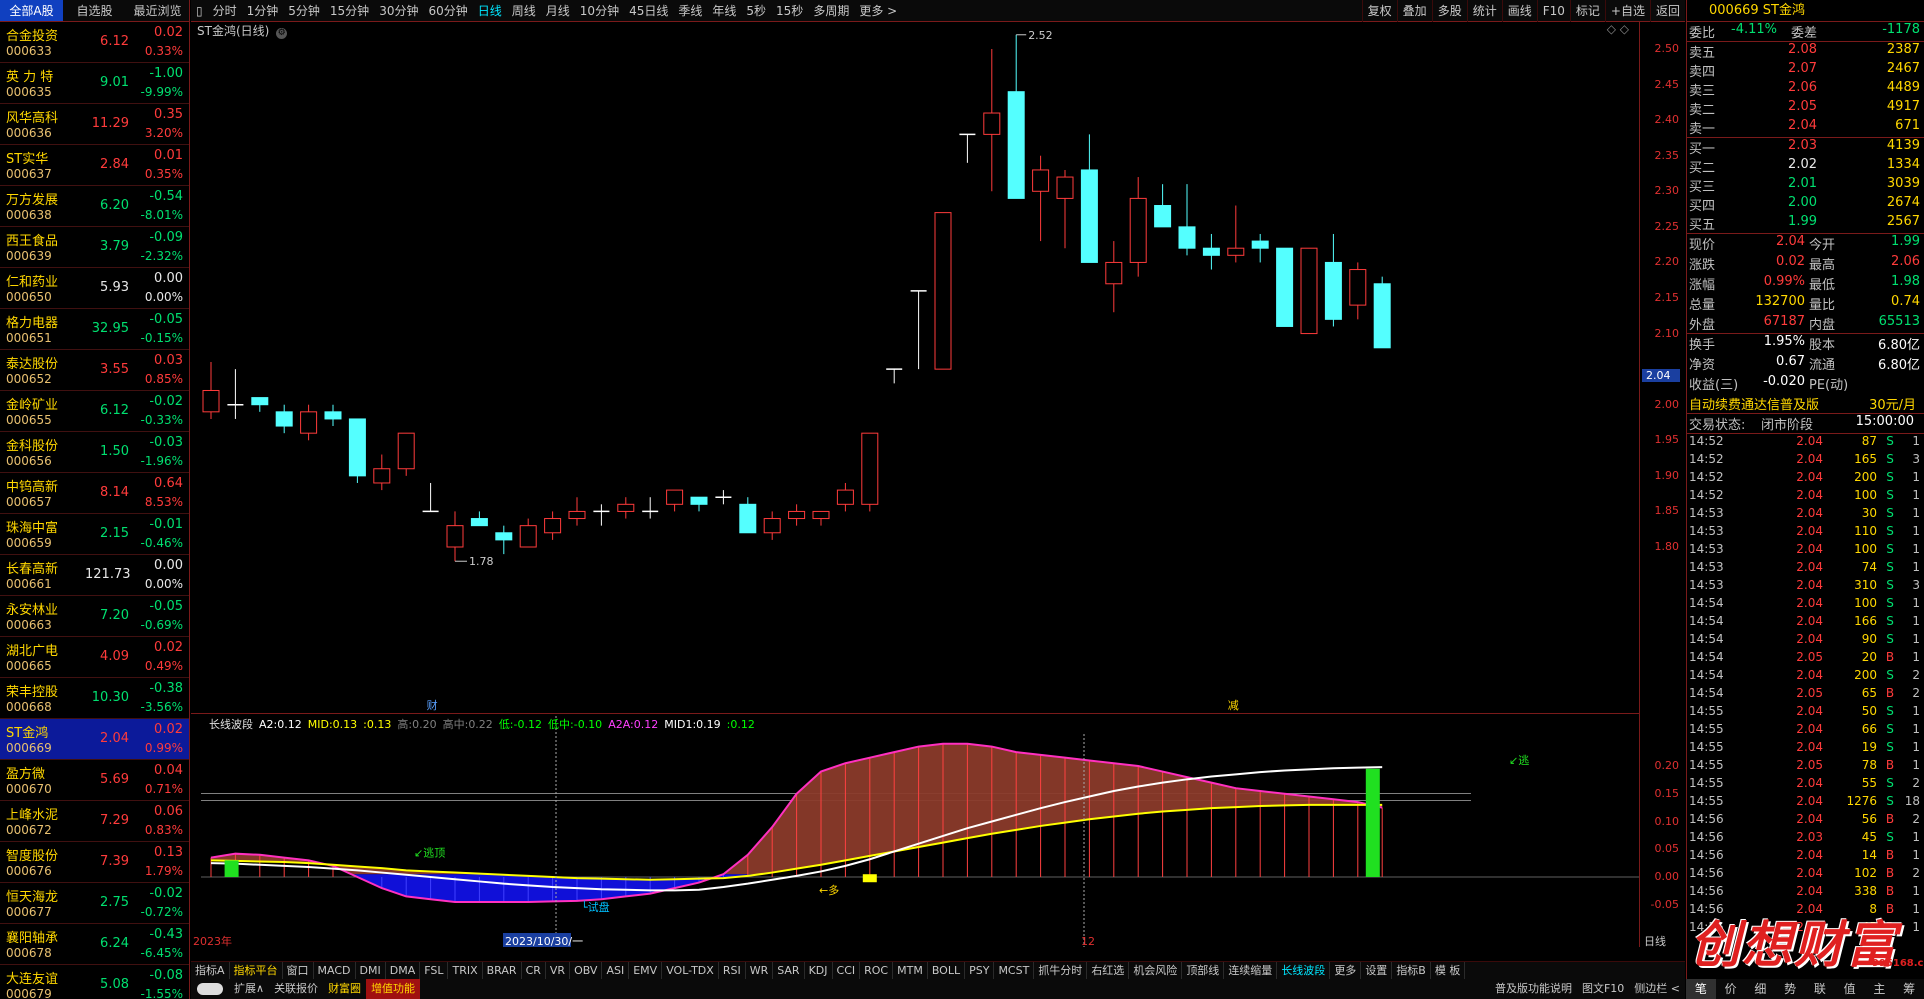 The height and width of the screenshot is (999, 1924). What do you see at coordinates (94, 247) in the screenshot?
I see `stock-row: 西王食品 000639 3.79 -0.09 -2.32%` at bounding box center [94, 247].